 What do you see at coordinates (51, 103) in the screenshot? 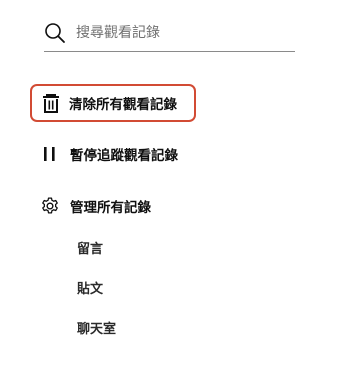
I see `trash-icon` at bounding box center [51, 103].